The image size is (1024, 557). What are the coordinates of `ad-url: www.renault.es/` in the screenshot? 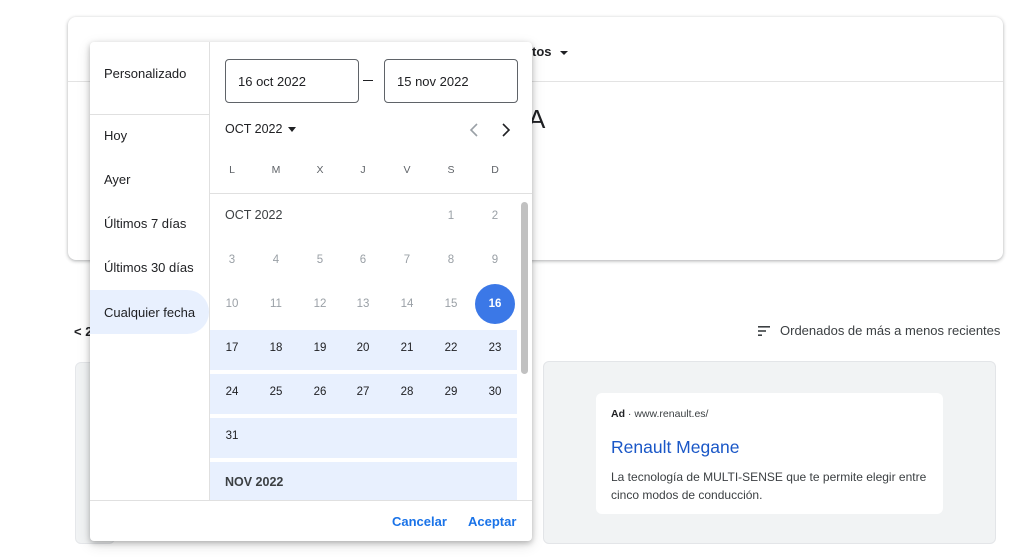 It's located at (671, 414).